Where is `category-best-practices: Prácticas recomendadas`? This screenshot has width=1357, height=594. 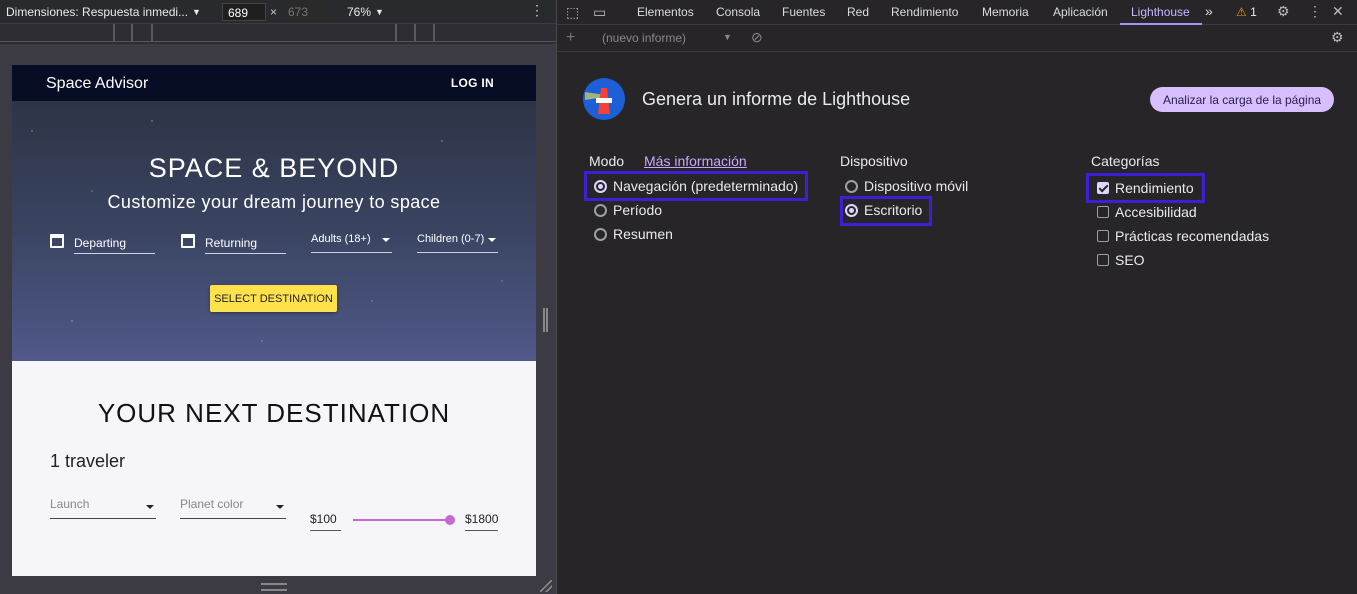 category-best-practices: Prácticas recomendadas is located at coordinates (1192, 236).